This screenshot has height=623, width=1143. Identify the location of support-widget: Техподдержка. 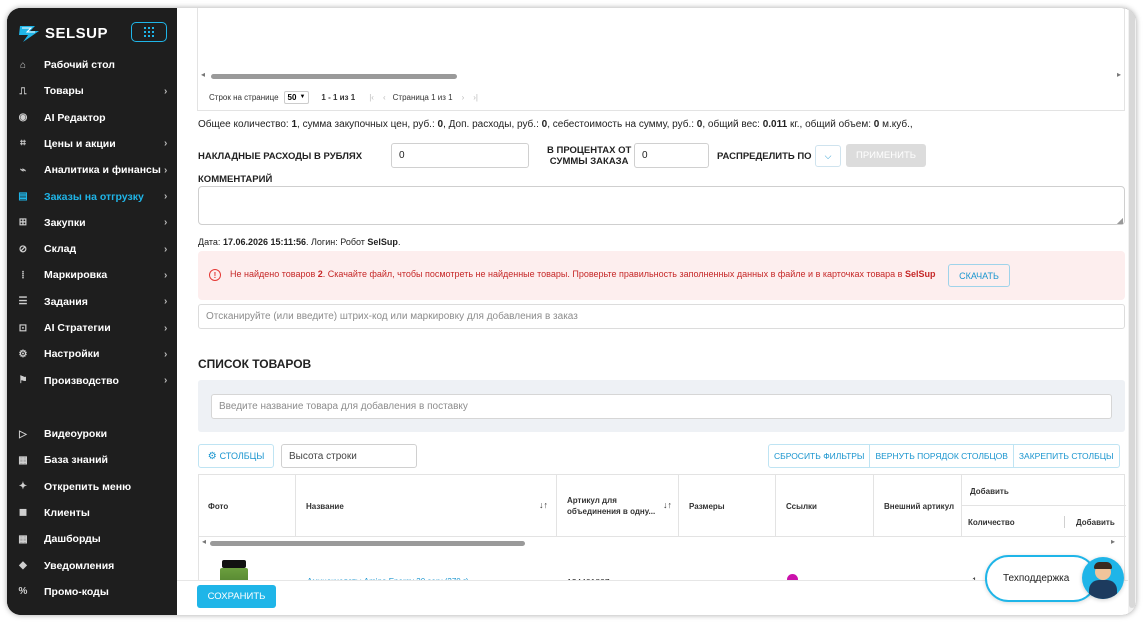
(1041, 578).